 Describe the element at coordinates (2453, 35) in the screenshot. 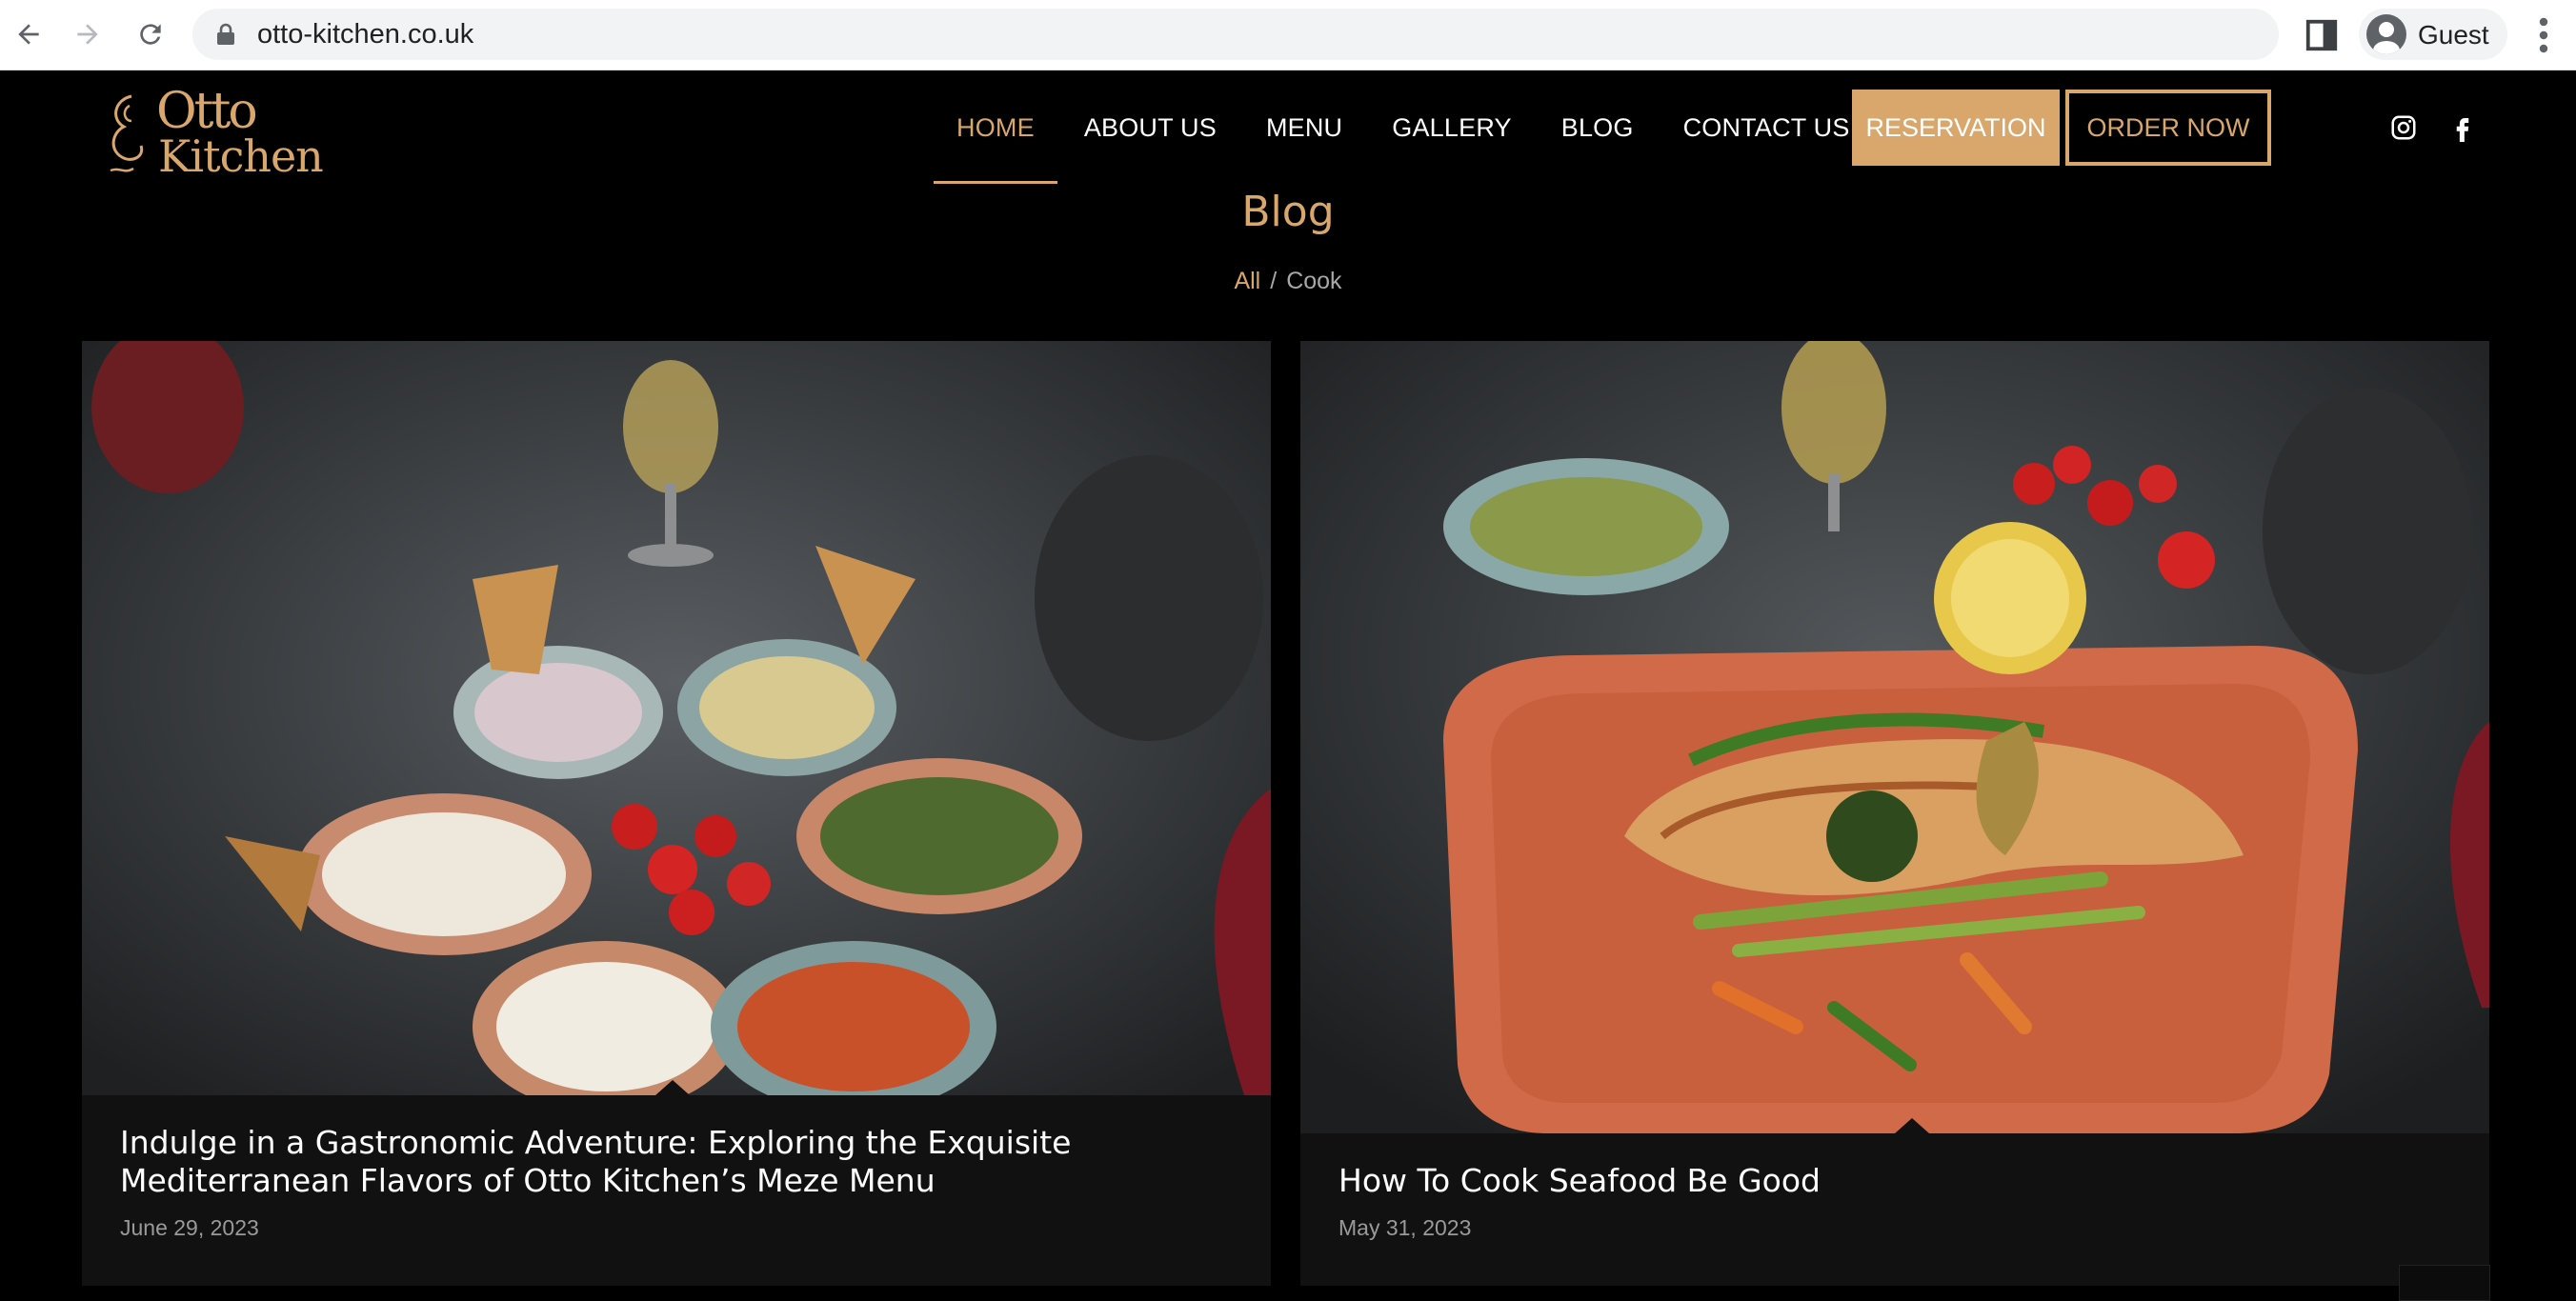

I see `profile-label: Guest` at that location.